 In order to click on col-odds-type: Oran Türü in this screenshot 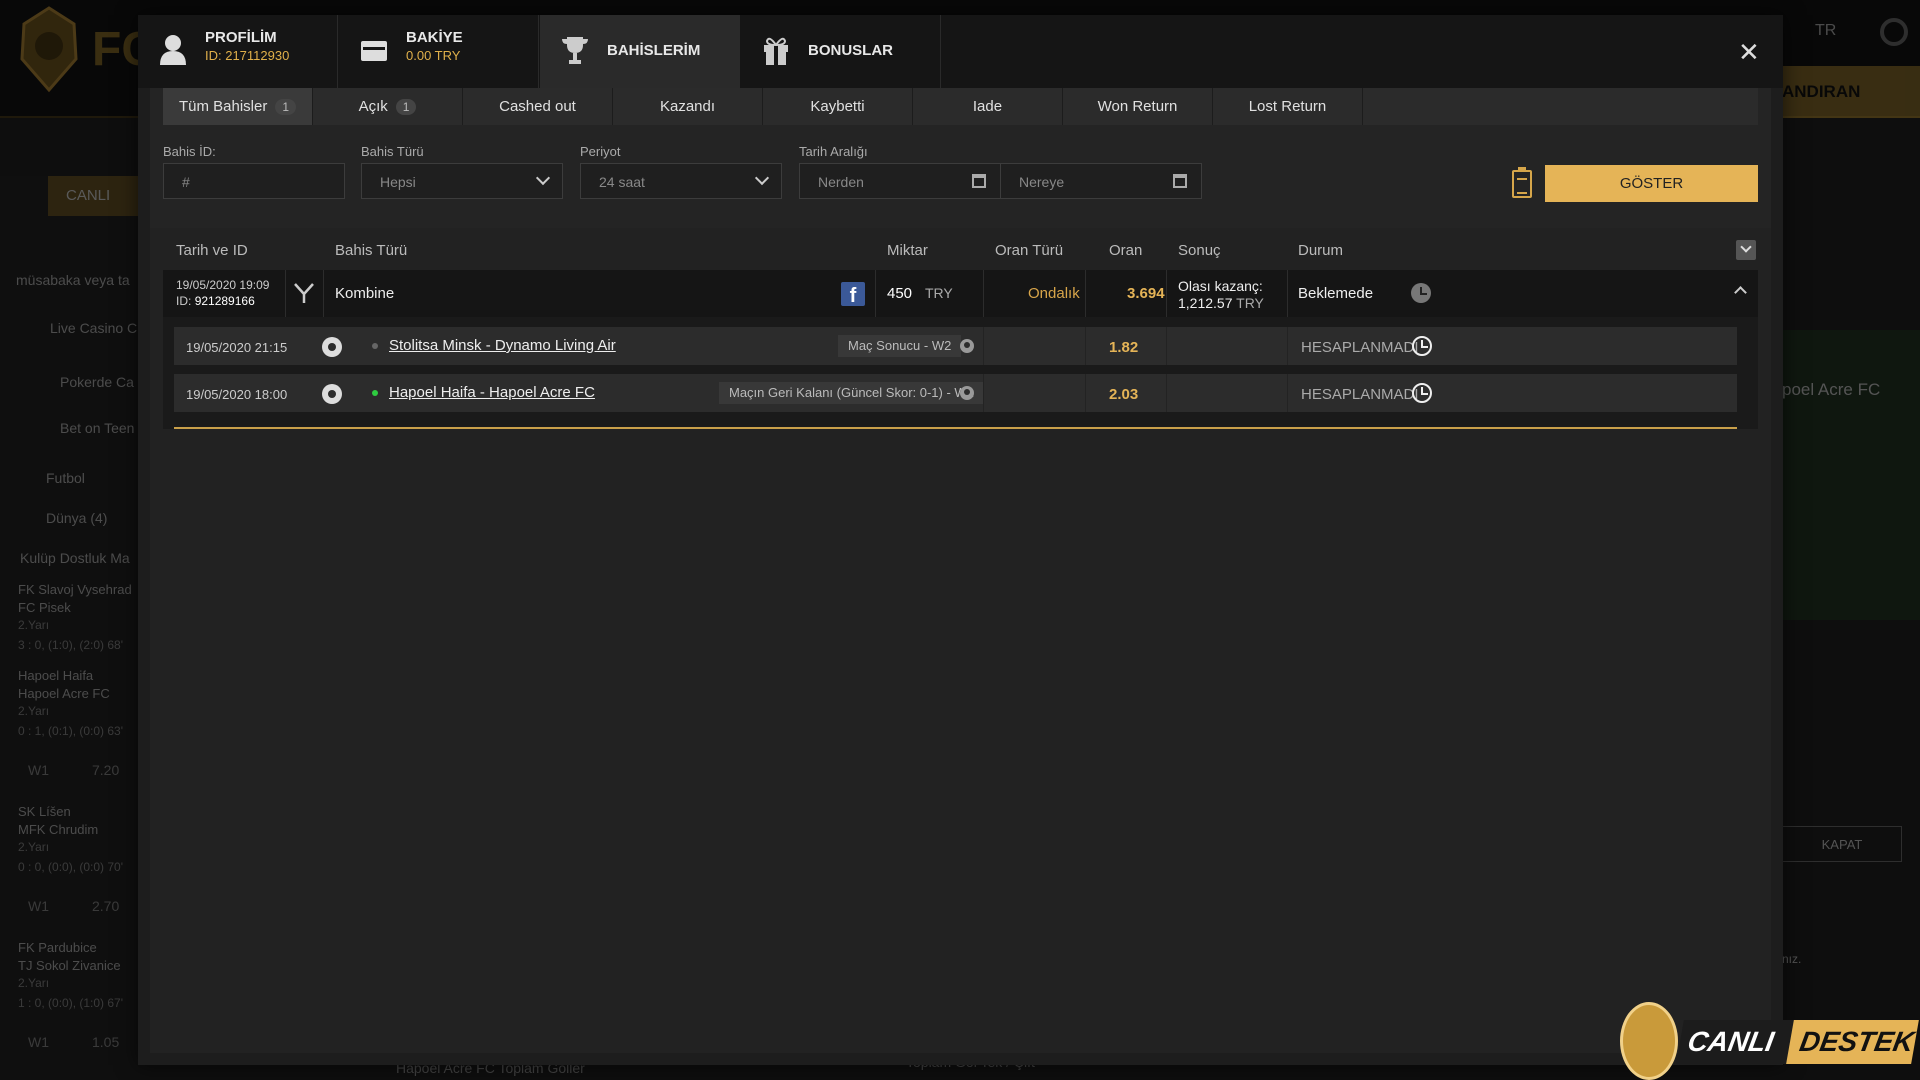, I will do `click(1029, 250)`.